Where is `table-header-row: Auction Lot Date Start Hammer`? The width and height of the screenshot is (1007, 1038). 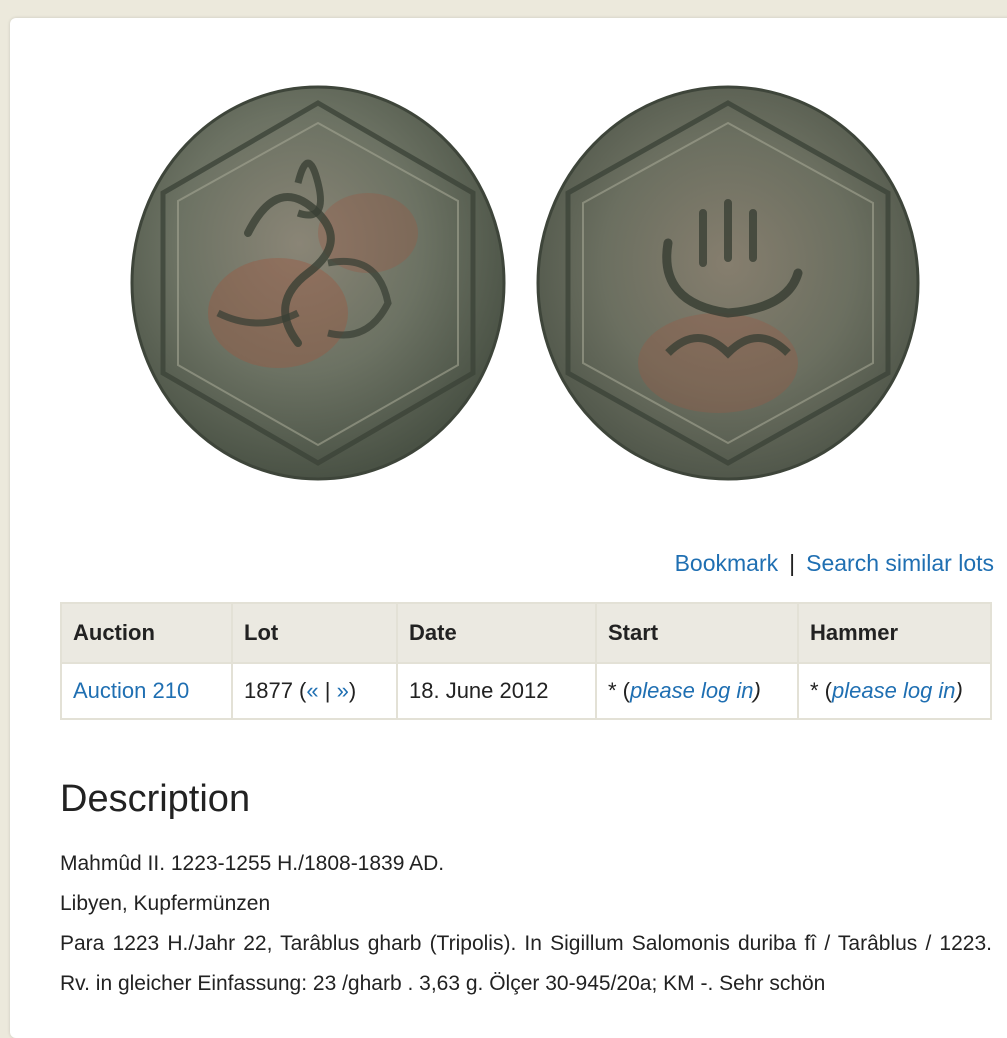 table-header-row: Auction Lot Date Start Hammer is located at coordinates (526, 633).